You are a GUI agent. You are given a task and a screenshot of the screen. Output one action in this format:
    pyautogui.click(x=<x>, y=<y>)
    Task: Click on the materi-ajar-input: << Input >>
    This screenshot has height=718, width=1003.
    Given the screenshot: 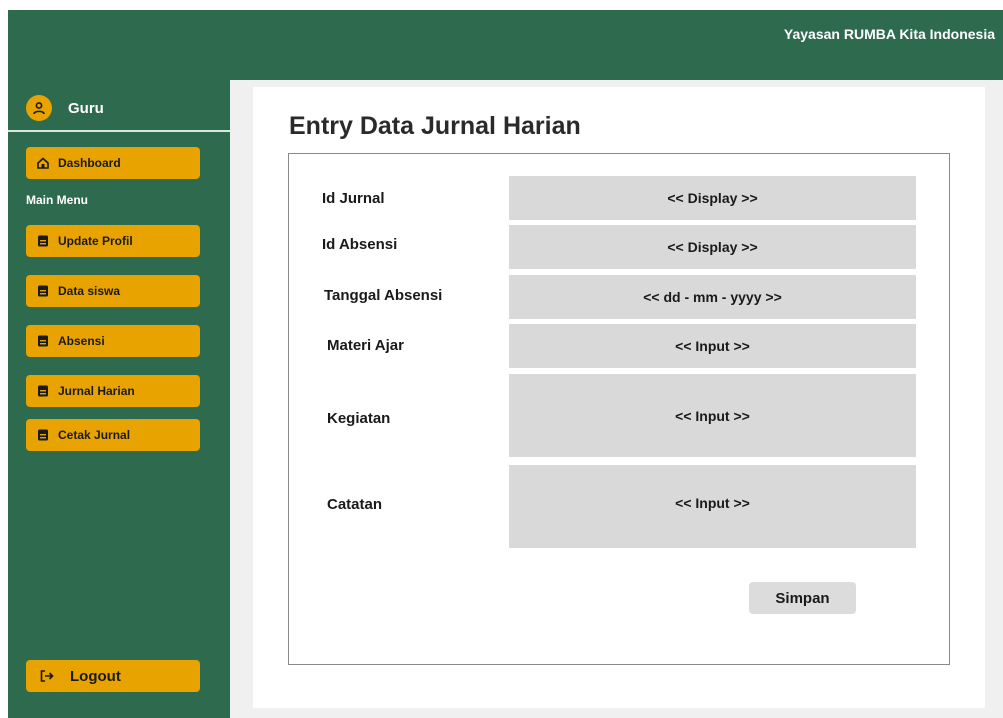 What is the action you would take?
    pyautogui.click(x=712, y=346)
    